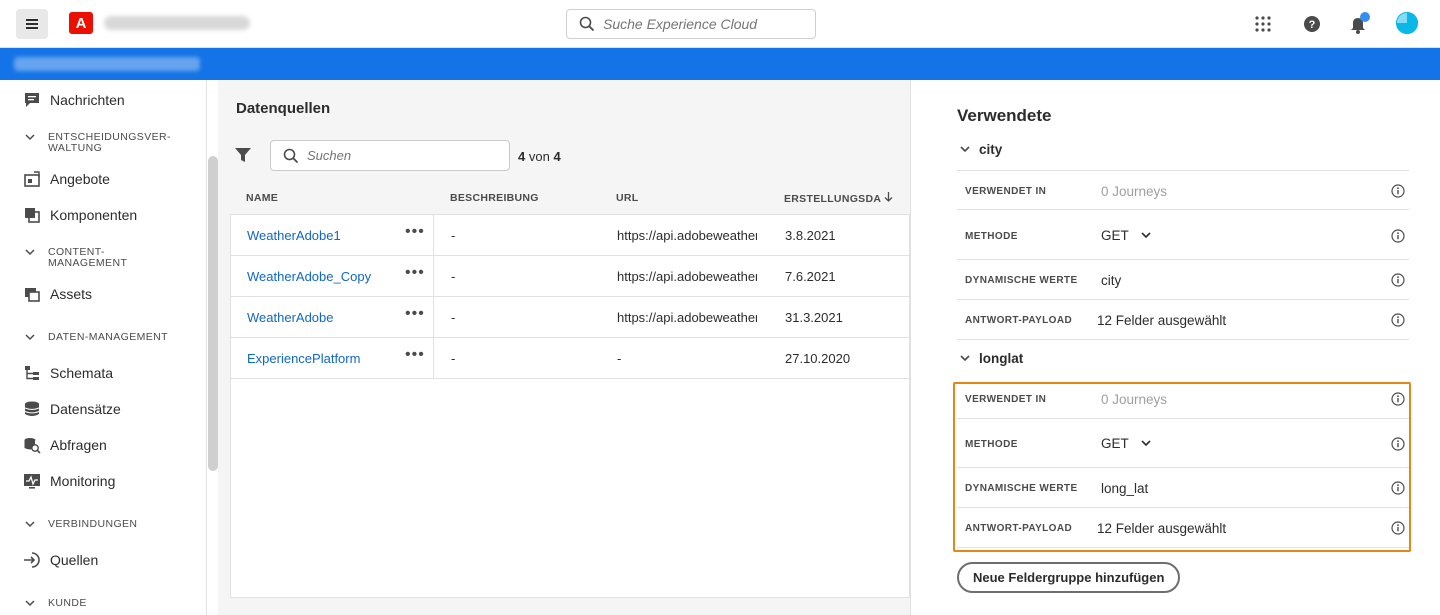 The height and width of the screenshot is (615, 1440). I want to click on field-group-city-header: city, so click(980, 149).